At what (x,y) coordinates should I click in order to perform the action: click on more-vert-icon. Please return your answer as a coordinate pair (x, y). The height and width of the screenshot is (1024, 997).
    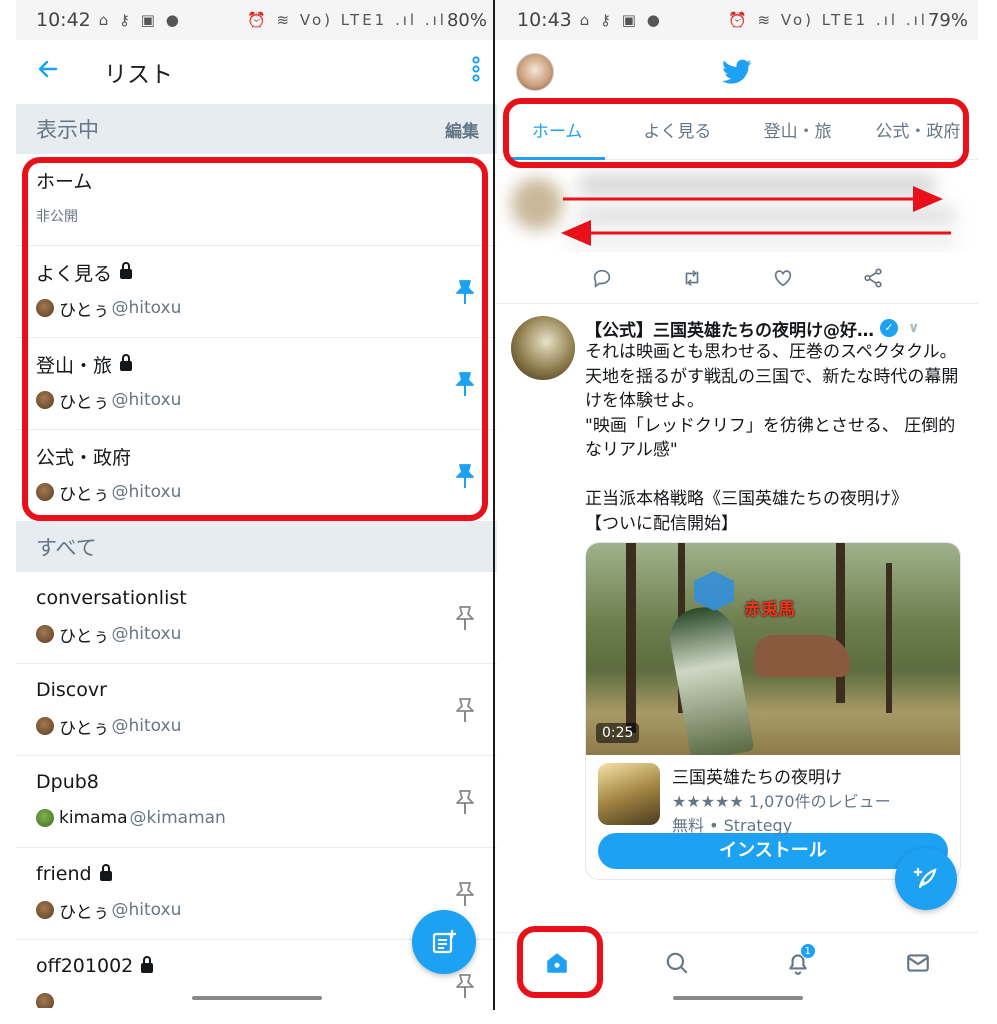
    Looking at the image, I should click on (476, 72).